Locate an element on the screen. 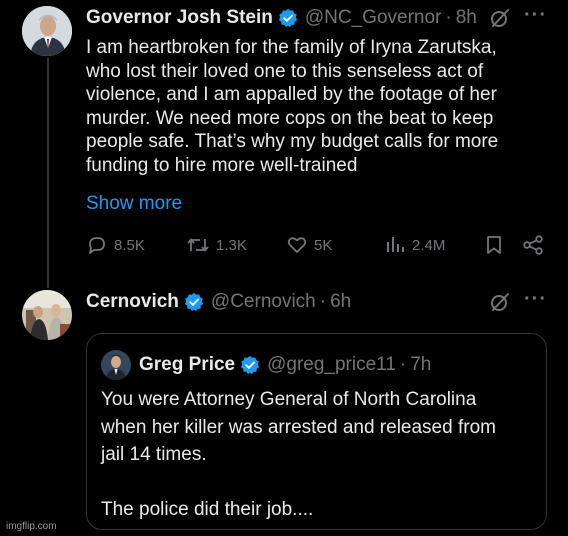 This screenshot has width=568, height=536. views-button: 2.4M is located at coordinates (414, 245).